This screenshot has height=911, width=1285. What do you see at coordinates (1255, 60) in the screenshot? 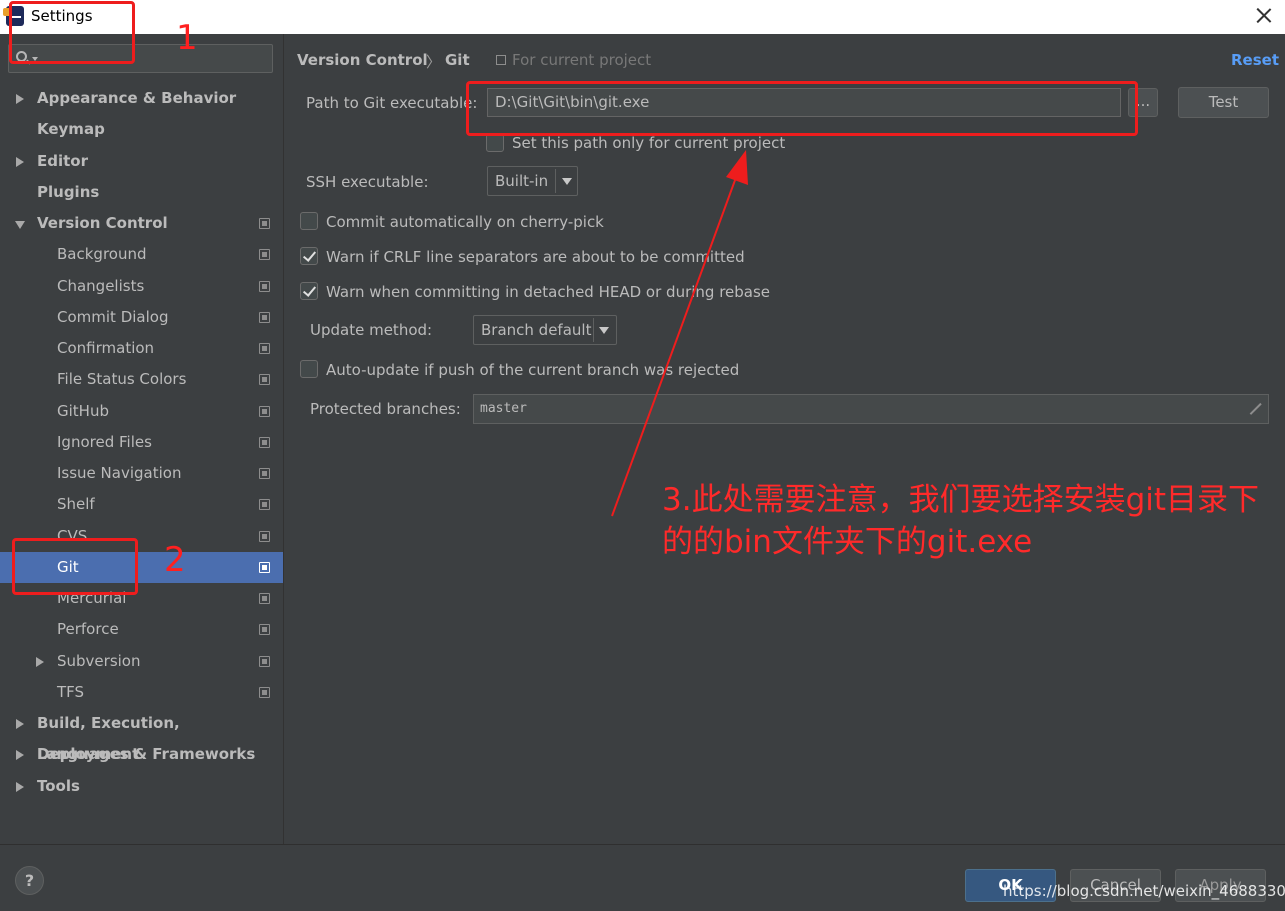
I see `reset-link: Reset` at bounding box center [1255, 60].